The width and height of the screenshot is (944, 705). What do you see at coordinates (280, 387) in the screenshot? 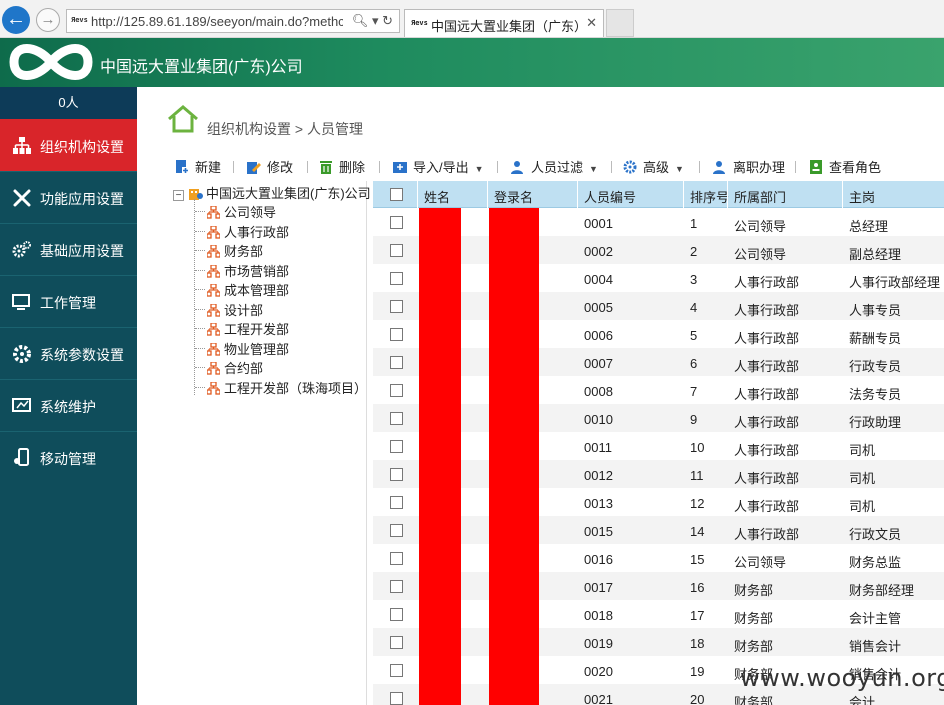
I see `tree-node: 工程开发部（珠海项目）` at bounding box center [280, 387].